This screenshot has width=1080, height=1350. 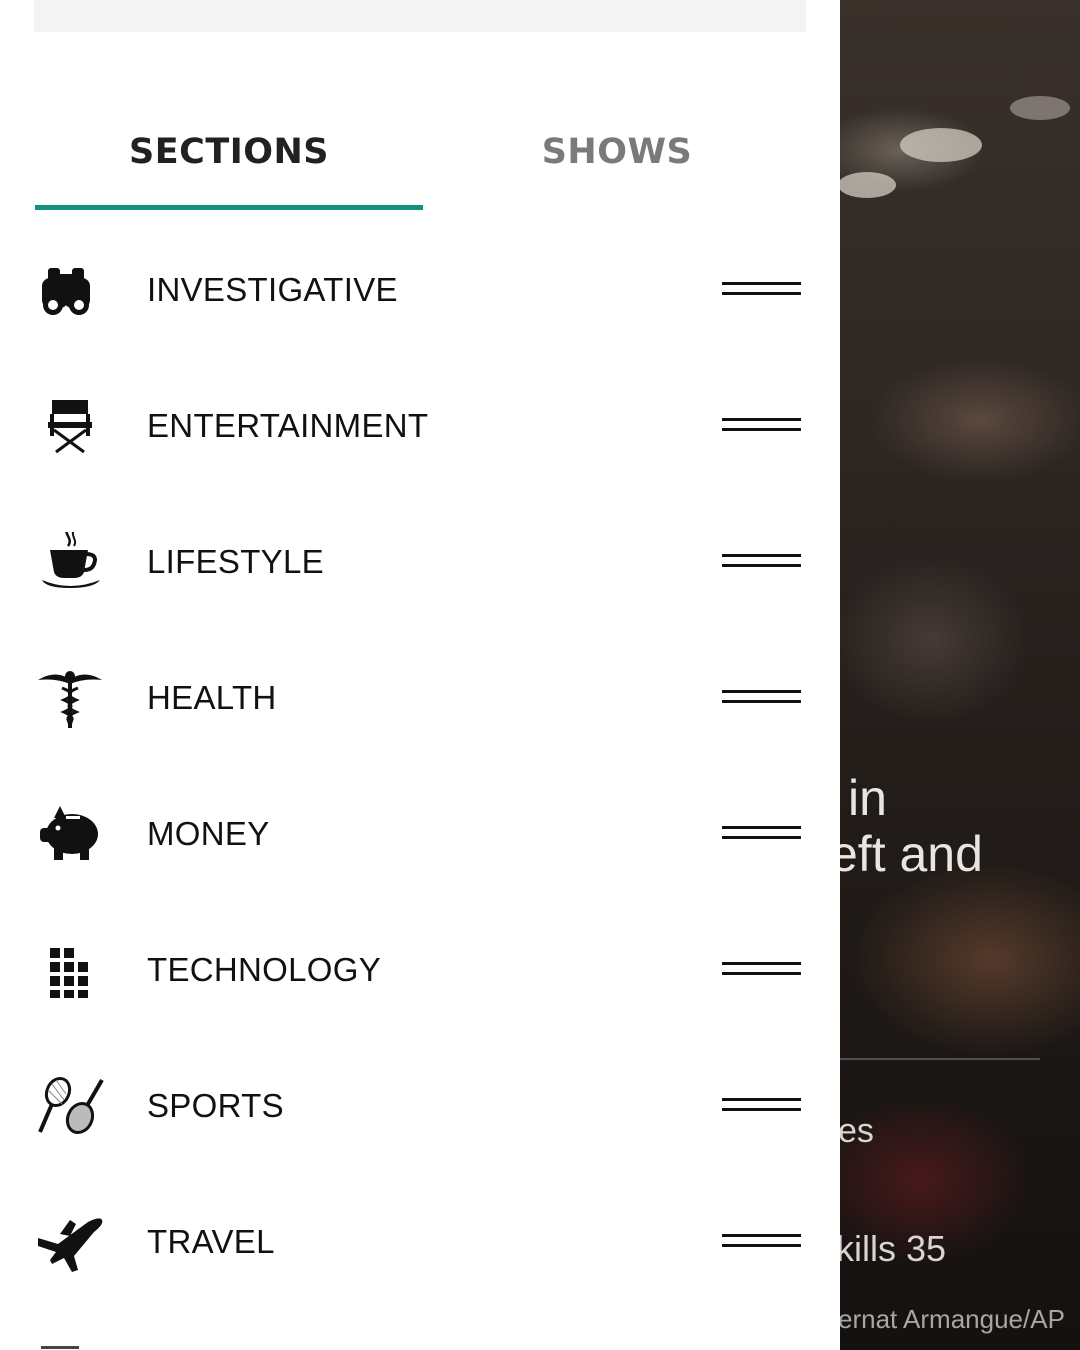 I want to click on director-chair-icon, so click(x=70, y=426).